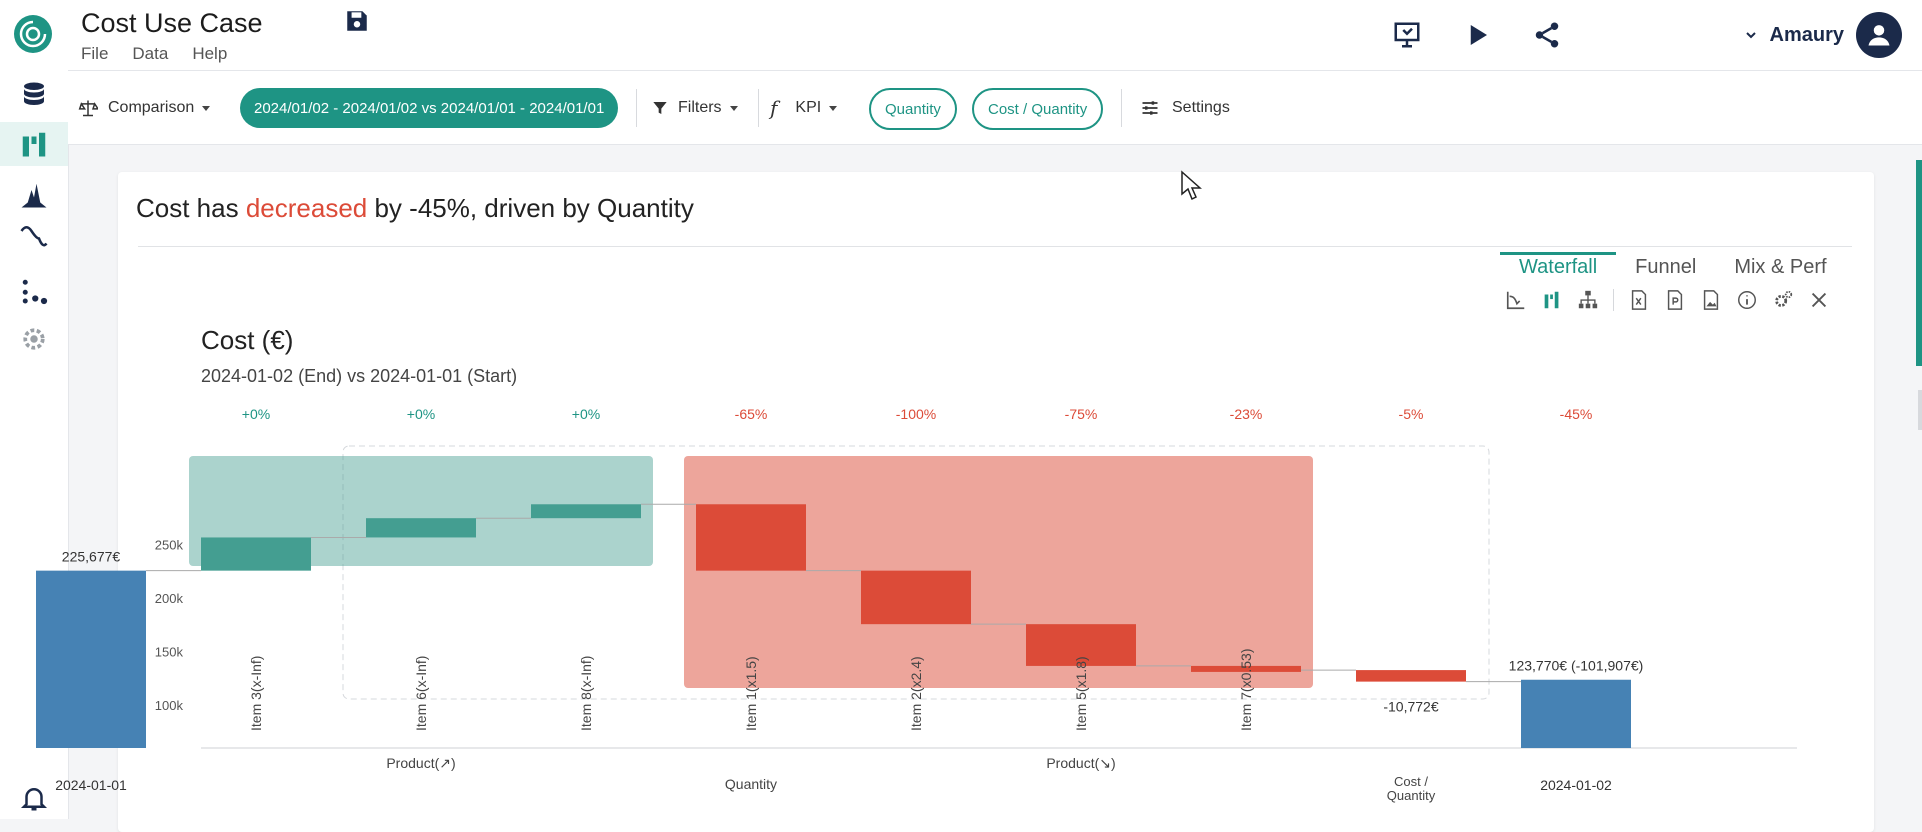 Image resolution: width=1922 pixels, height=832 pixels. I want to click on insight-prefix: Cost has, so click(191, 208).